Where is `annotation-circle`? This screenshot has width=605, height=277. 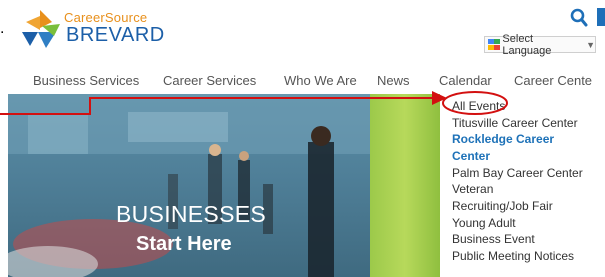 annotation-circle is located at coordinates (475, 103).